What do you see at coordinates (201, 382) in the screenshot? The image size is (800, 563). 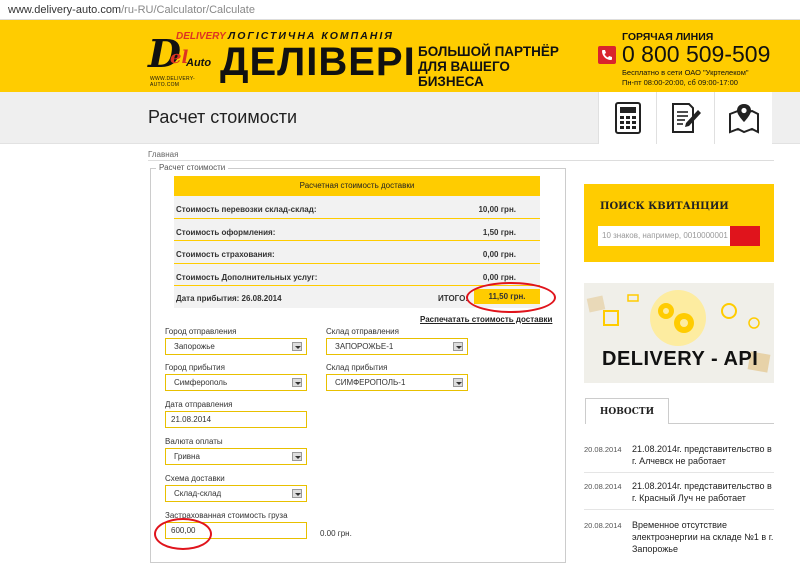 I see `city-to-value: Симферополь` at bounding box center [201, 382].